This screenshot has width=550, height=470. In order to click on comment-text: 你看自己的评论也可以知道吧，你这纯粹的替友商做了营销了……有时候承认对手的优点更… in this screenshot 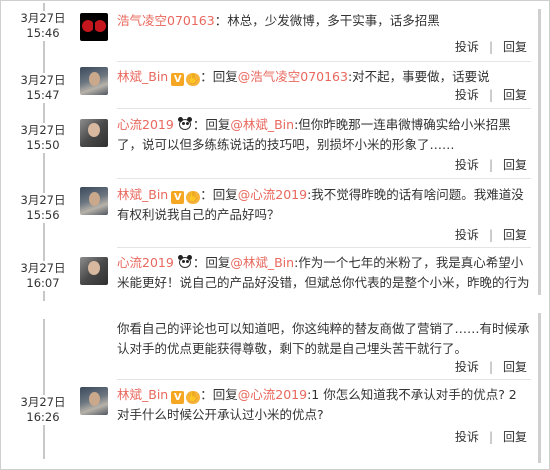, I will do `click(323, 338)`.